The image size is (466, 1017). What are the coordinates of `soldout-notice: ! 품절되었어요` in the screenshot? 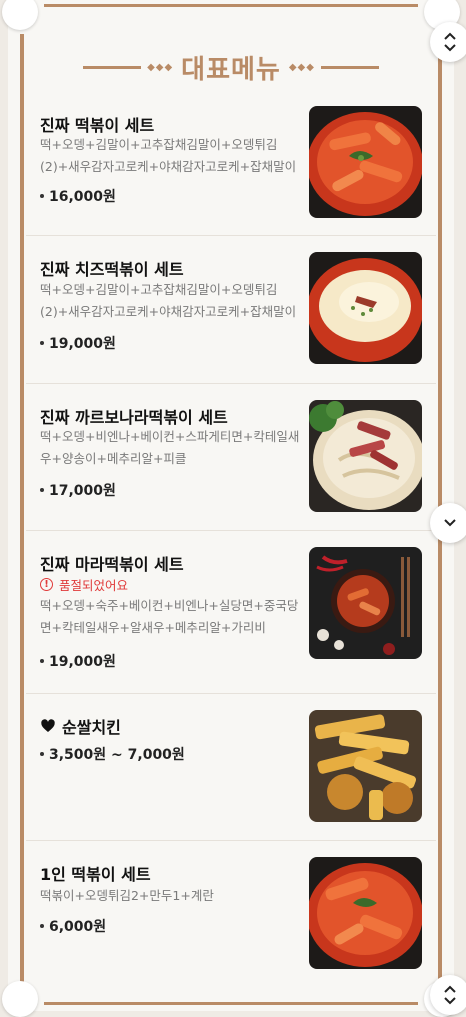 It's located at (84, 584).